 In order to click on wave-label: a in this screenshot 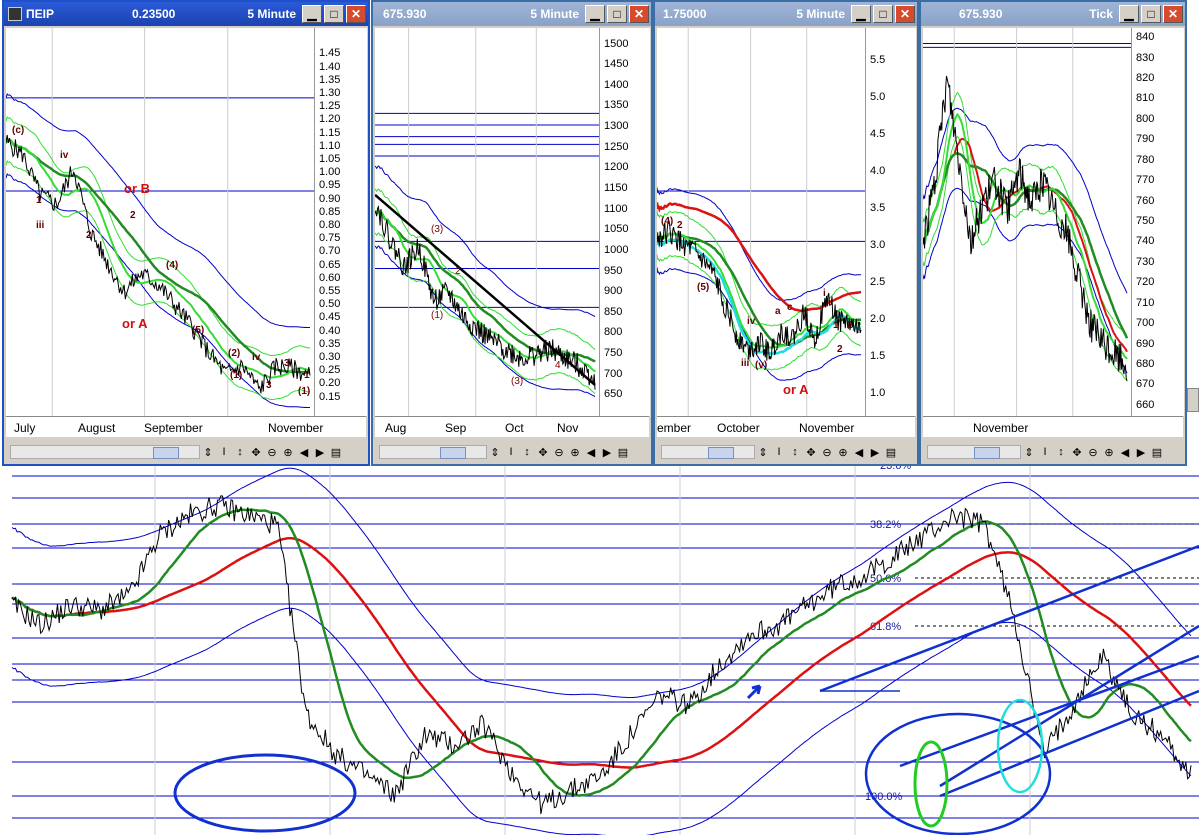, I will do `click(778, 311)`.